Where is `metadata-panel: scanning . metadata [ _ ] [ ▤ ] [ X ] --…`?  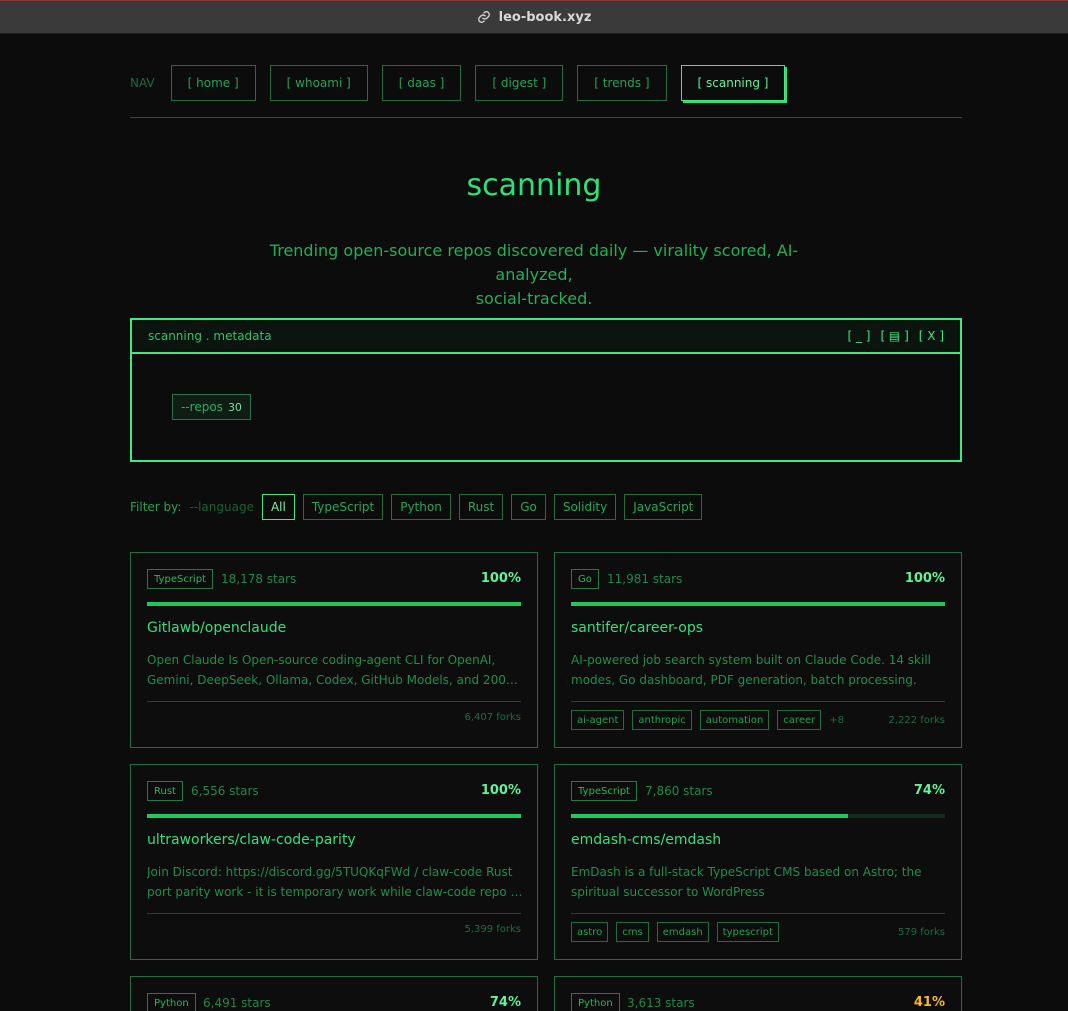 metadata-panel: scanning . metadata [ _ ] [ ▤ ] [ X ] --… is located at coordinates (546, 390).